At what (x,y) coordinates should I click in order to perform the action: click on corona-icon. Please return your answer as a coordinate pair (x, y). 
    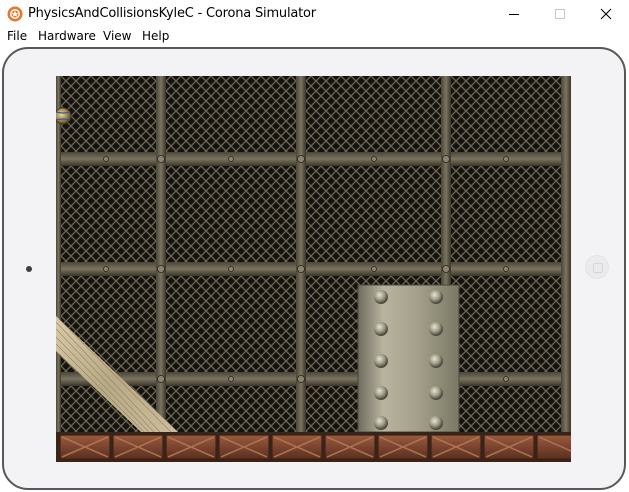
    Looking at the image, I should click on (15, 14).